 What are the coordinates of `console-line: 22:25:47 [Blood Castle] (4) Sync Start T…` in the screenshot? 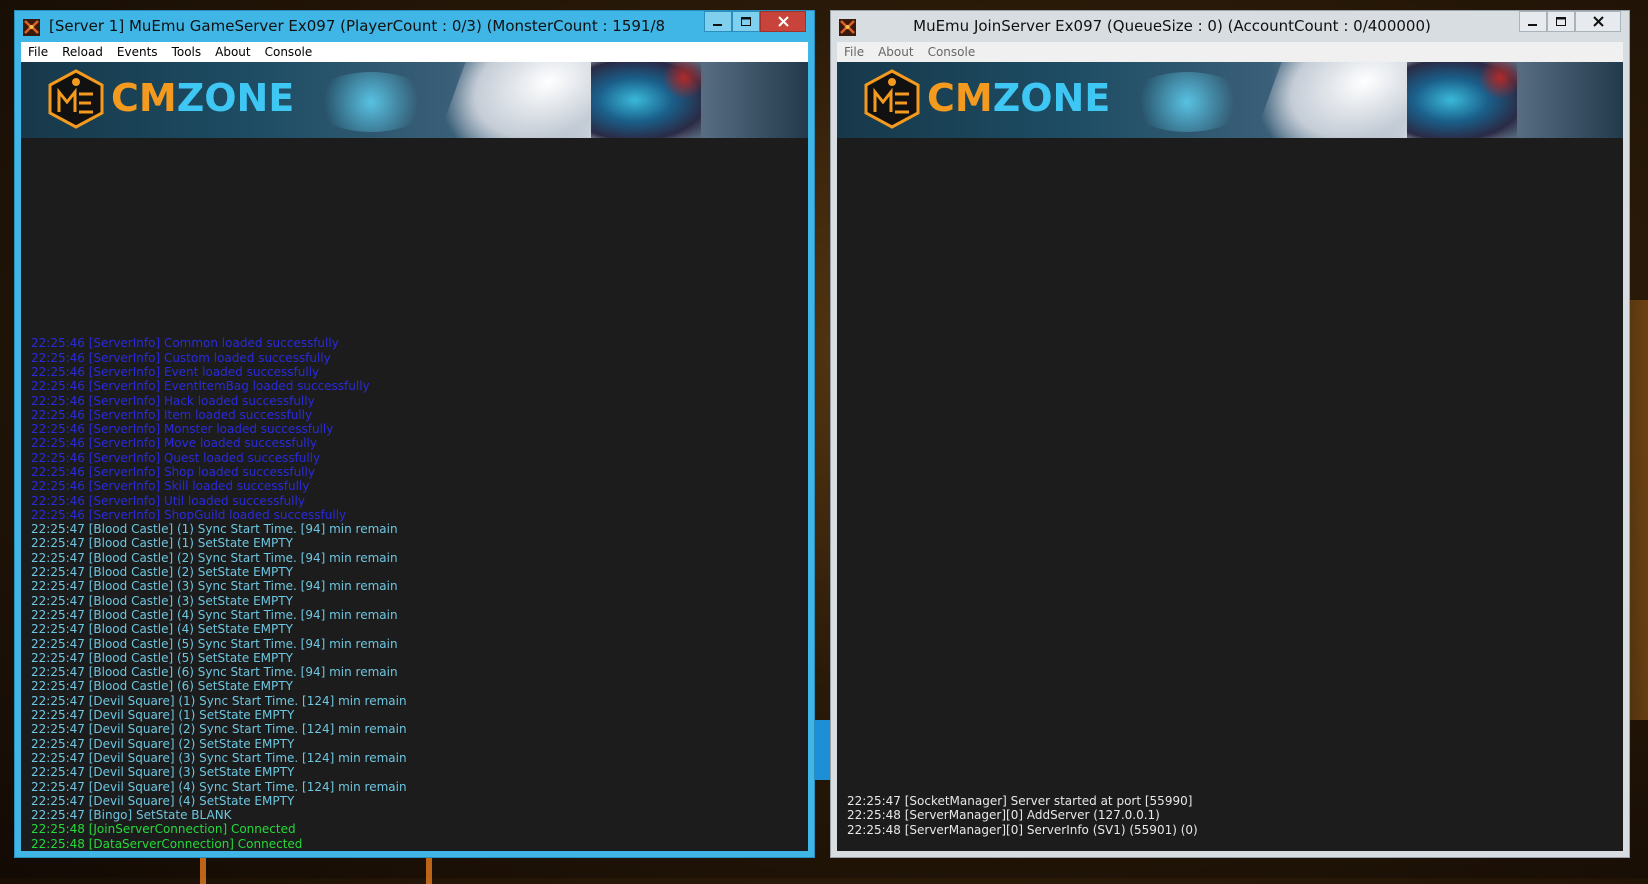 It's located at (214, 614).